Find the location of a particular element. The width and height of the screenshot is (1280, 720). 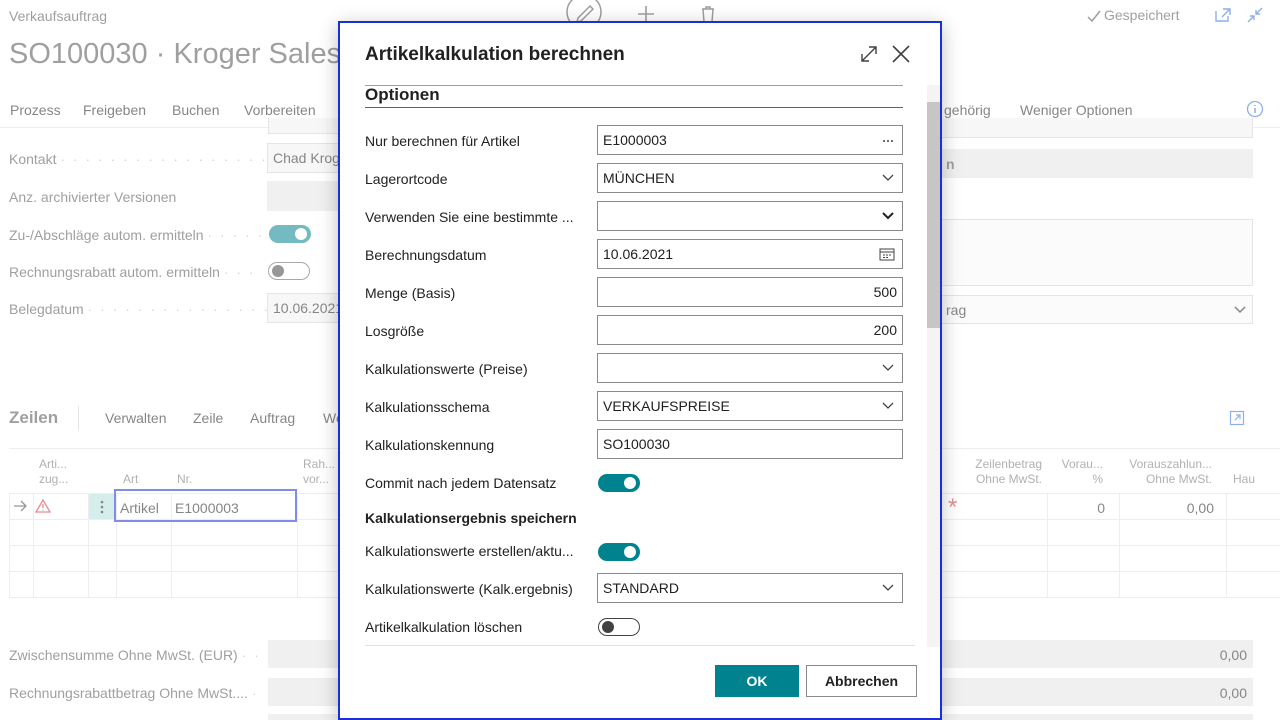

kalkulationskennung-input: SO100030 is located at coordinates (750, 444).